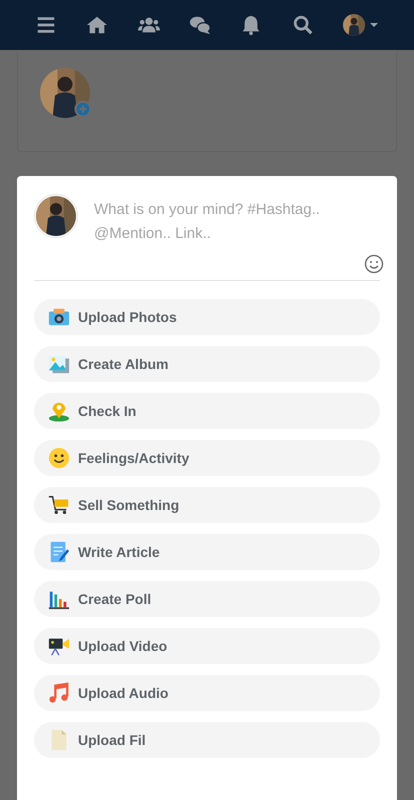  What do you see at coordinates (207, 693) in the screenshot?
I see `post-option: Upload Audio` at bounding box center [207, 693].